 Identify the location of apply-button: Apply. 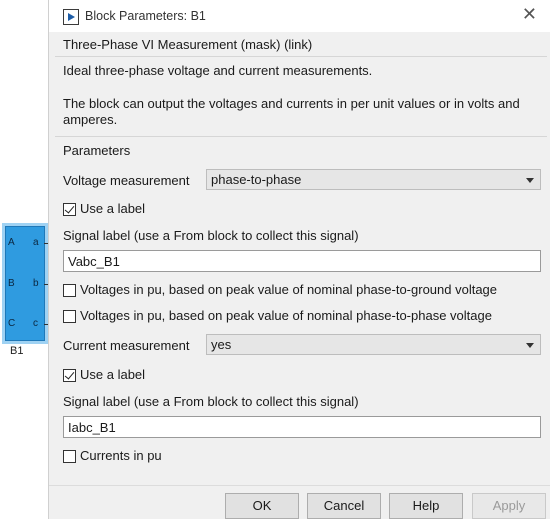
(509, 506).